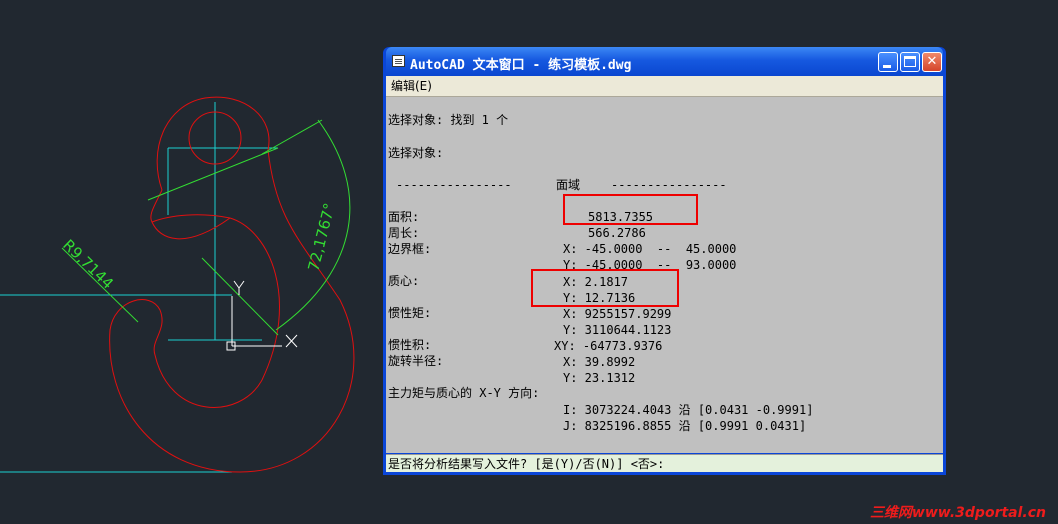 This screenshot has width=1058, height=524. I want to click on moi-x: X: 9255157.9299, so click(617, 314).